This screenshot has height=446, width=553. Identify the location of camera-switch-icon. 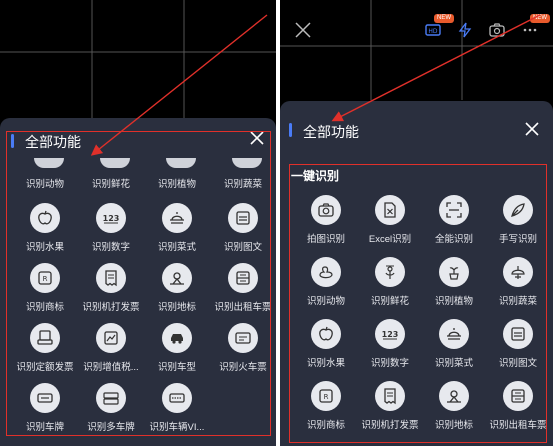
(497, 30).